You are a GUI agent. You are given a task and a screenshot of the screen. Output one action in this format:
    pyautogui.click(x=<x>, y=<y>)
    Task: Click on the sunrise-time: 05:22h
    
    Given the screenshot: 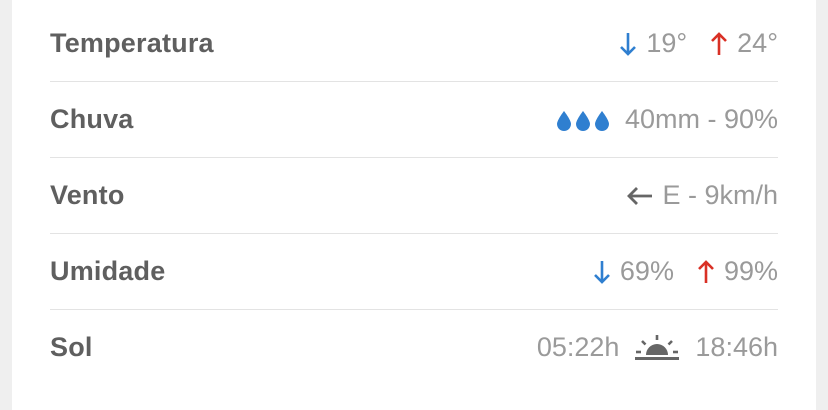 What is the action you would take?
    pyautogui.click(x=578, y=347)
    